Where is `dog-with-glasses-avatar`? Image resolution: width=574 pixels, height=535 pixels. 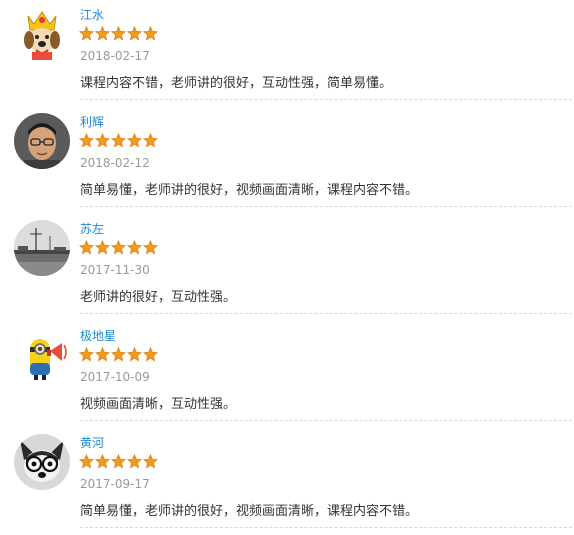
dog-with-glasses-avatar is located at coordinates (42, 462).